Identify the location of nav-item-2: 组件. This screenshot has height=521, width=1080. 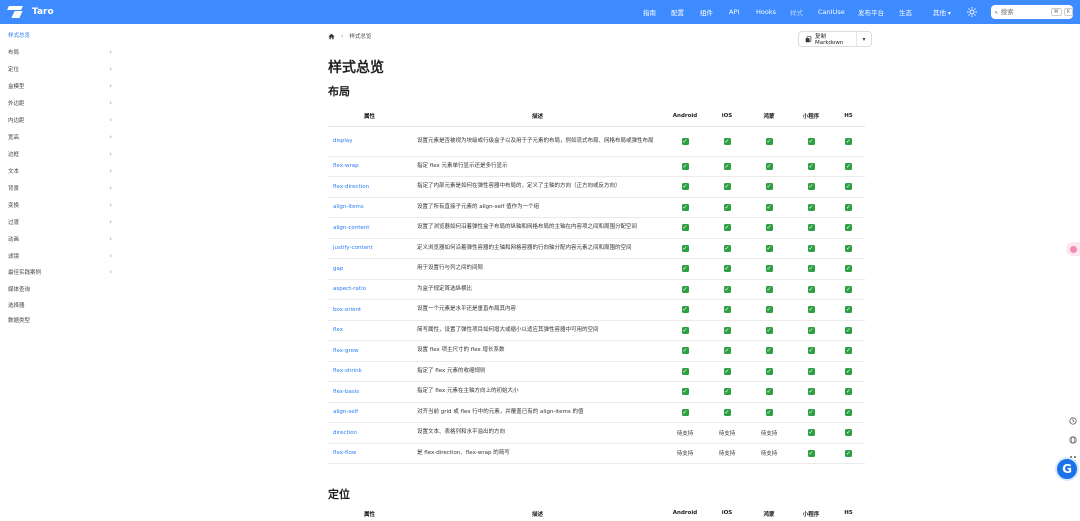
(706, 12).